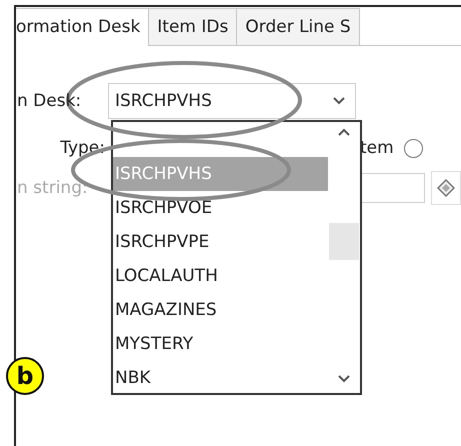 The width and height of the screenshot is (461, 446). Describe the element at coordinates (220, 310) in the screenshot. I see `dropdown-option: MAGAZINES` at that location.